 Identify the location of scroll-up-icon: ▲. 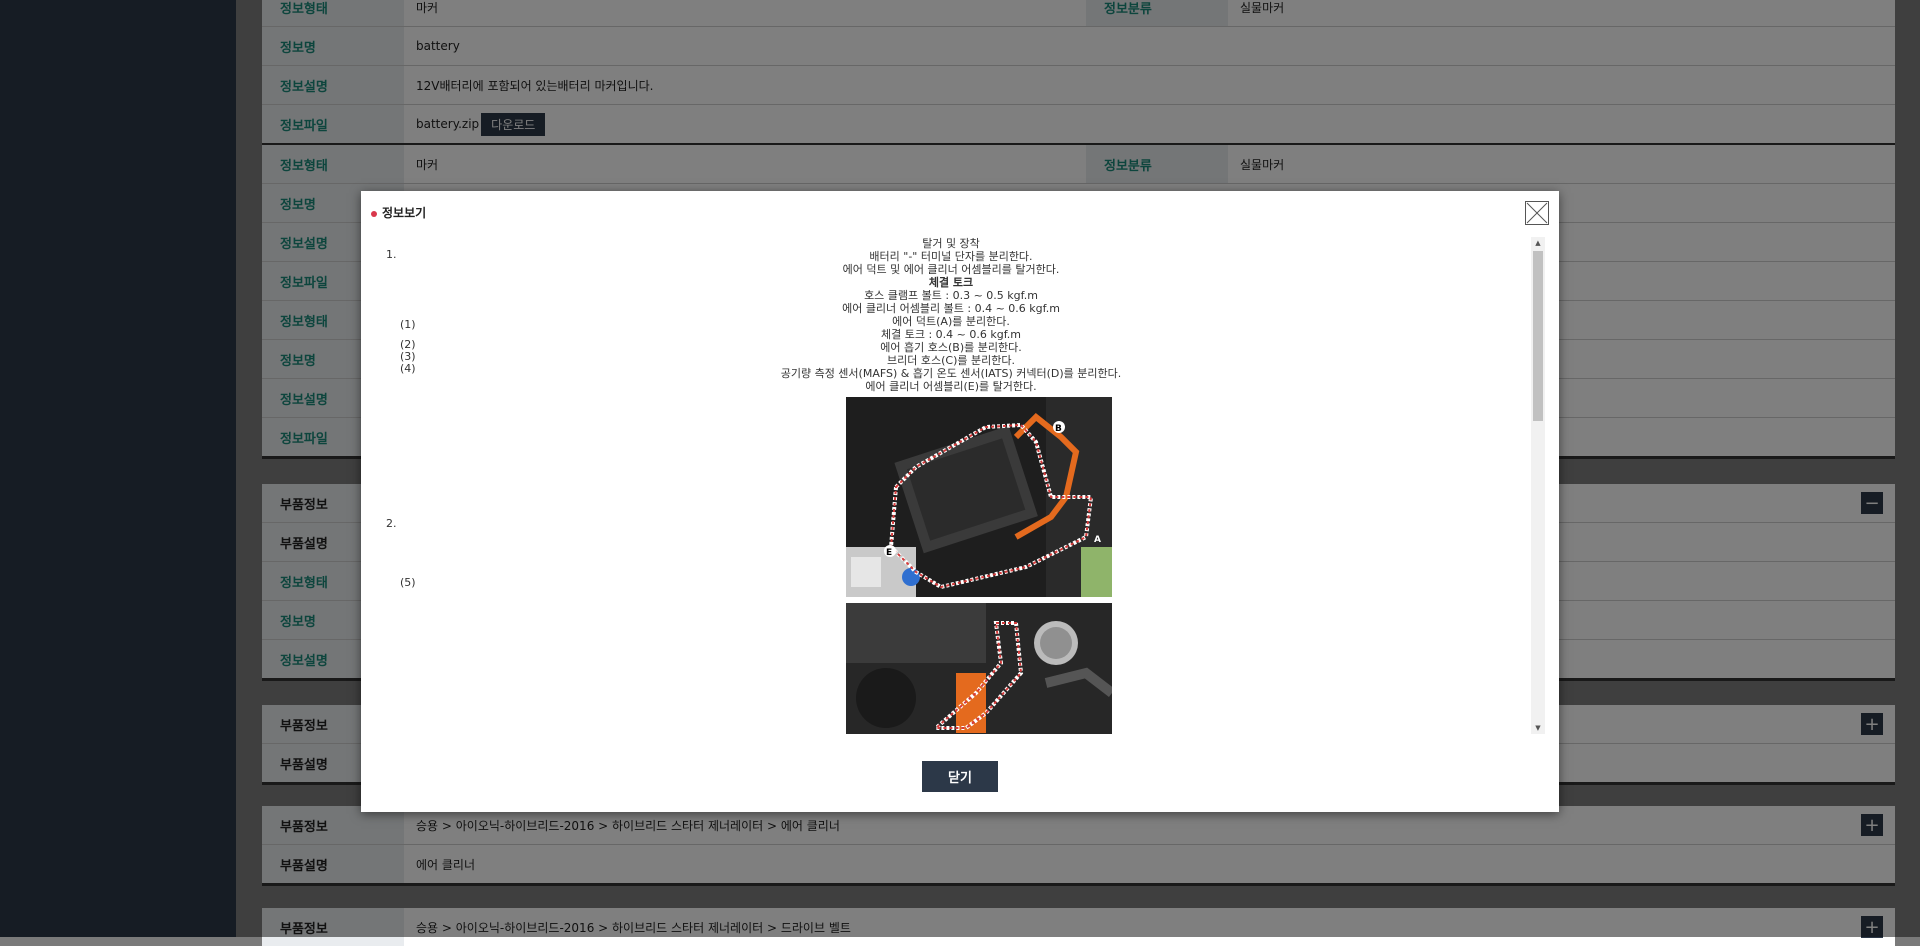
(1538, 243).